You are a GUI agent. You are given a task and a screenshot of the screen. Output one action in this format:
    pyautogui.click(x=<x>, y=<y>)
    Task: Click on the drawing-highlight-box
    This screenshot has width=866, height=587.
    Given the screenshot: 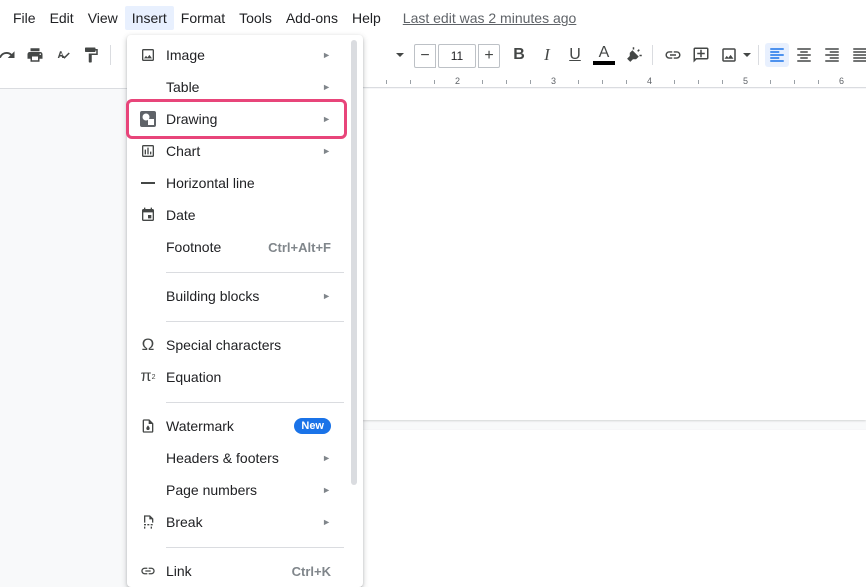 What is the action you would take?
    pyautogui.click(x=236, y=119)
    